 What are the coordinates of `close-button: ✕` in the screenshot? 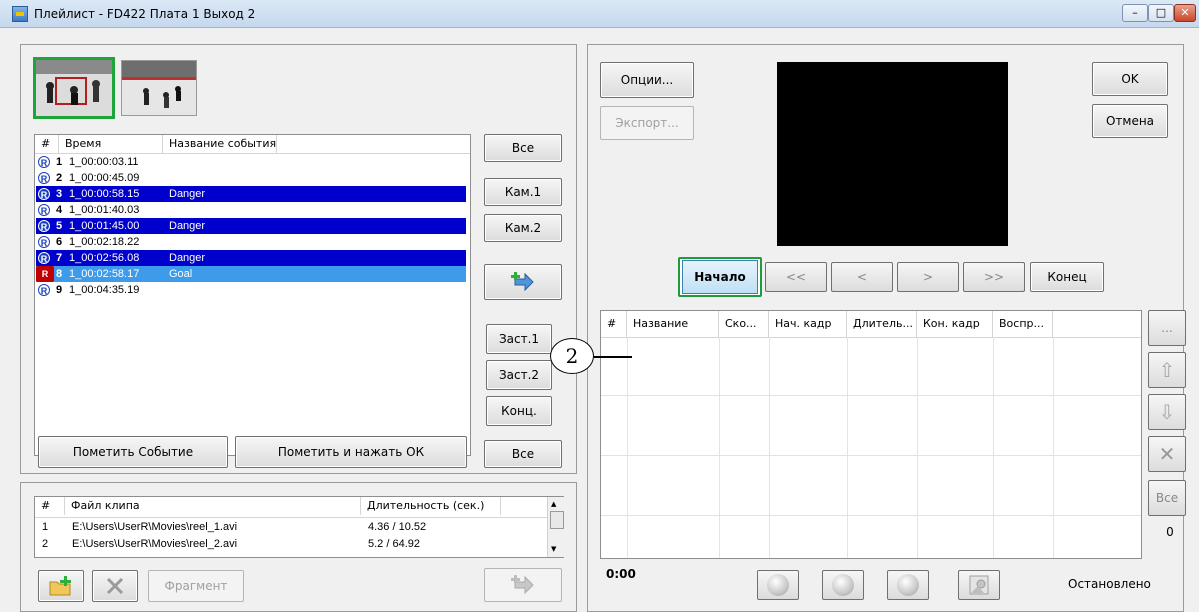 It's located at (1185, 13).